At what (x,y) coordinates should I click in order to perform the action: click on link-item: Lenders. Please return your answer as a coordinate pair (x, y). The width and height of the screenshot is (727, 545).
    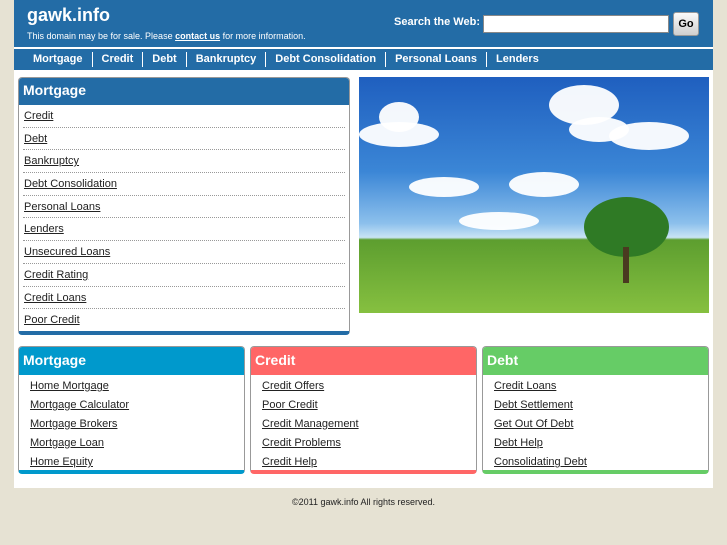
    Looking at the image, I should click on (44, 229).